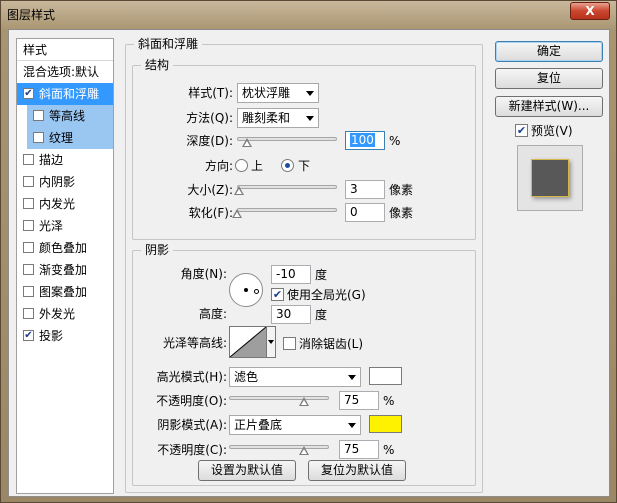  I want to click on size-value: 3, so click(354, 189).